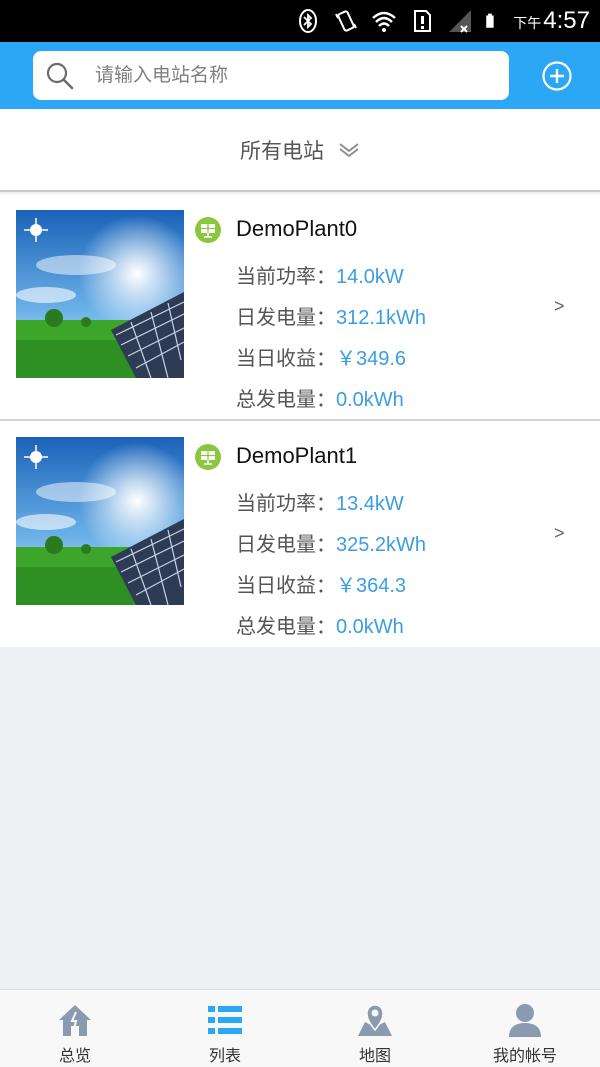 The height and width of the screenshot is (1067, 600). Describe the element at coordinates (384, 21) in the screenshot. I see `wifi-icon` at that location.